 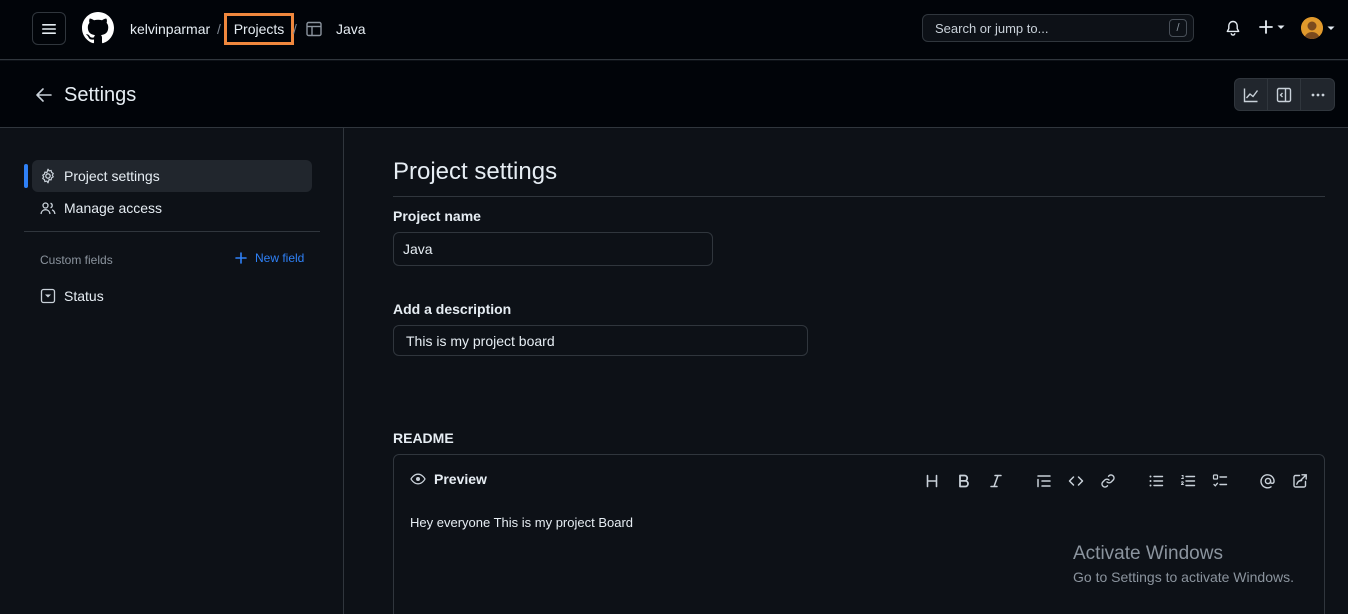 I want to click on sidebar-item-project-settings: Project settings, so click(x=172, y=176).